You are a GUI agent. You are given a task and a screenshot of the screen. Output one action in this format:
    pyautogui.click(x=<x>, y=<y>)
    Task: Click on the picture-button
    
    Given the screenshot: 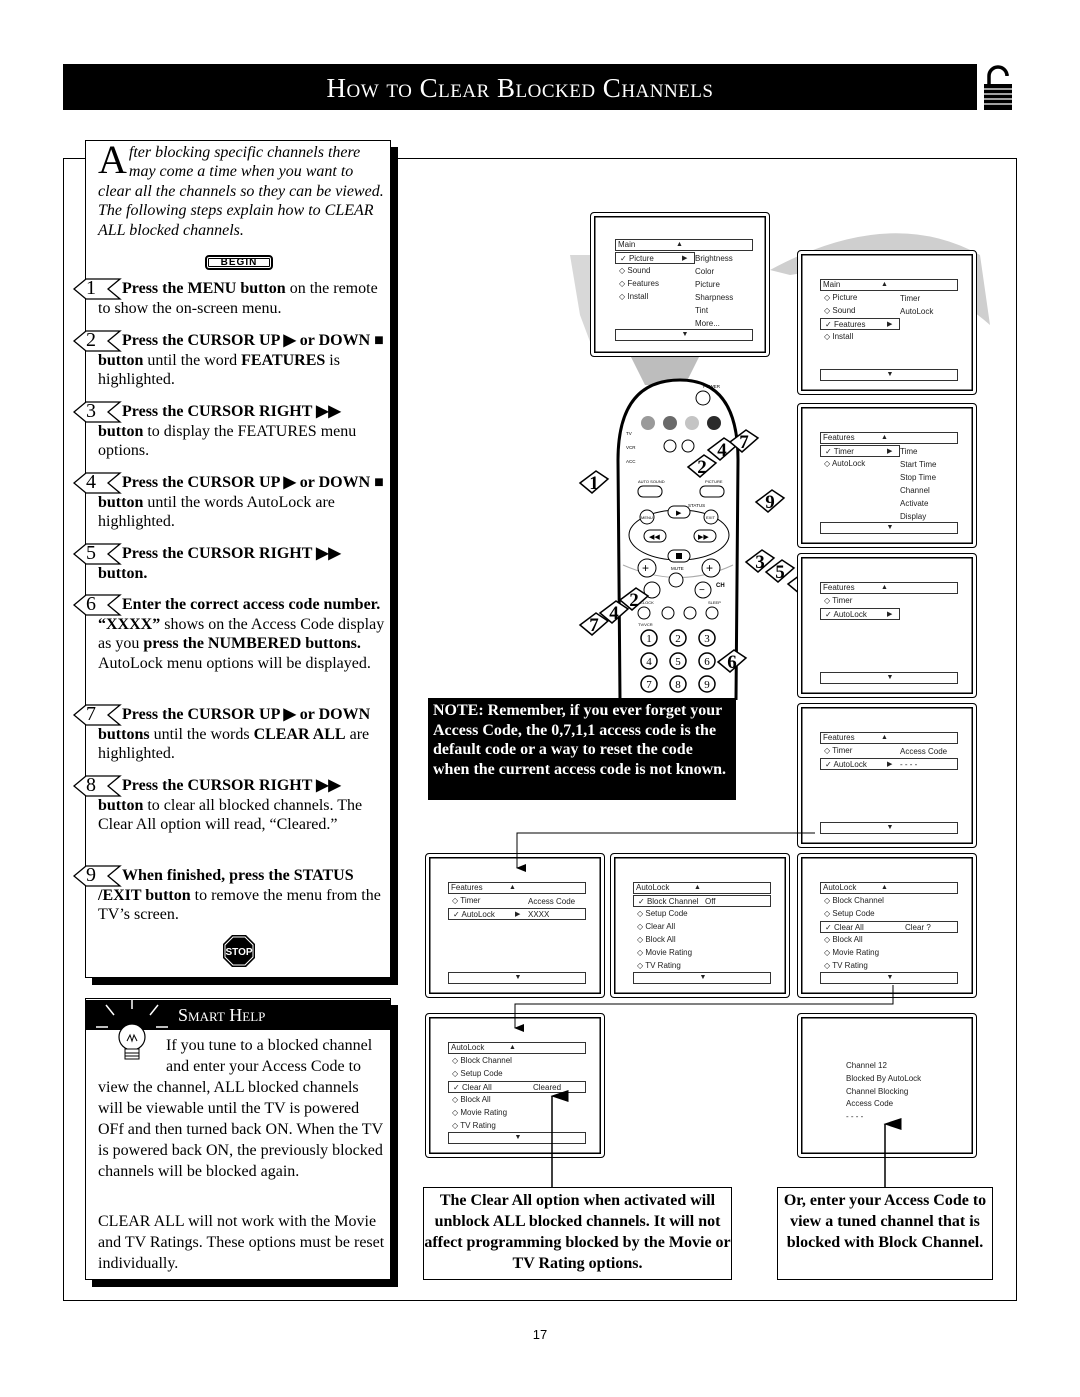 What is the action you would take?
    pyautogui.click(x=712, y=491)
    